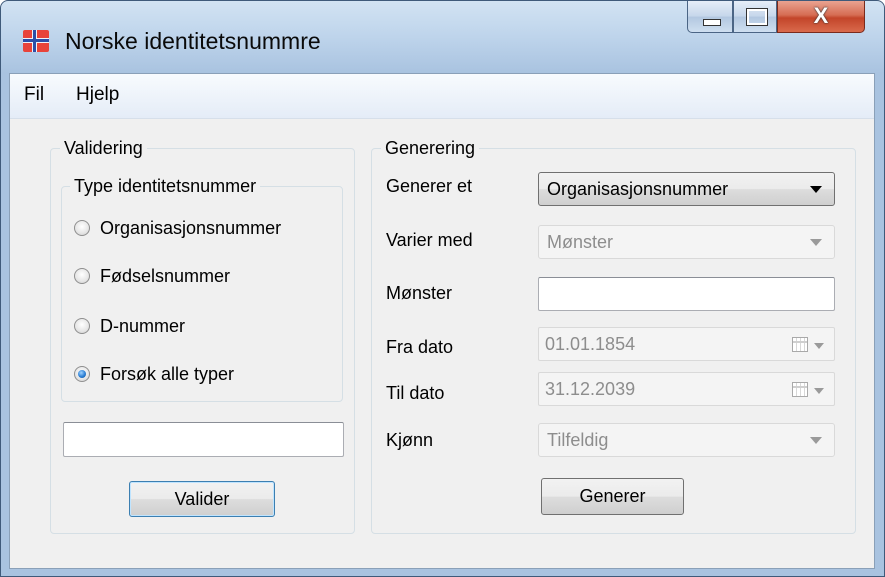 Image resolution: width=885 pixels, height=577 pixels. Describe the element at coordinates (638, 189) in the screenshot. I see `generer-et-value: Organisasjonsnummer` at that location.